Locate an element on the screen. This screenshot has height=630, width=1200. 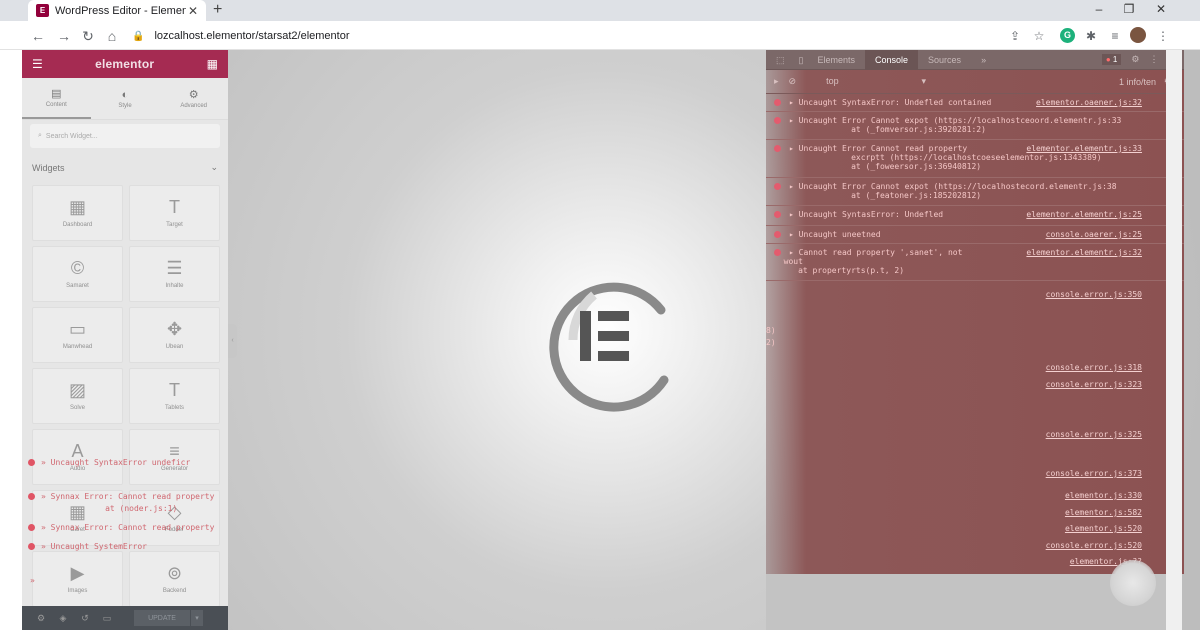
update-options-button: ▾ is located at coordinates (197, 618).